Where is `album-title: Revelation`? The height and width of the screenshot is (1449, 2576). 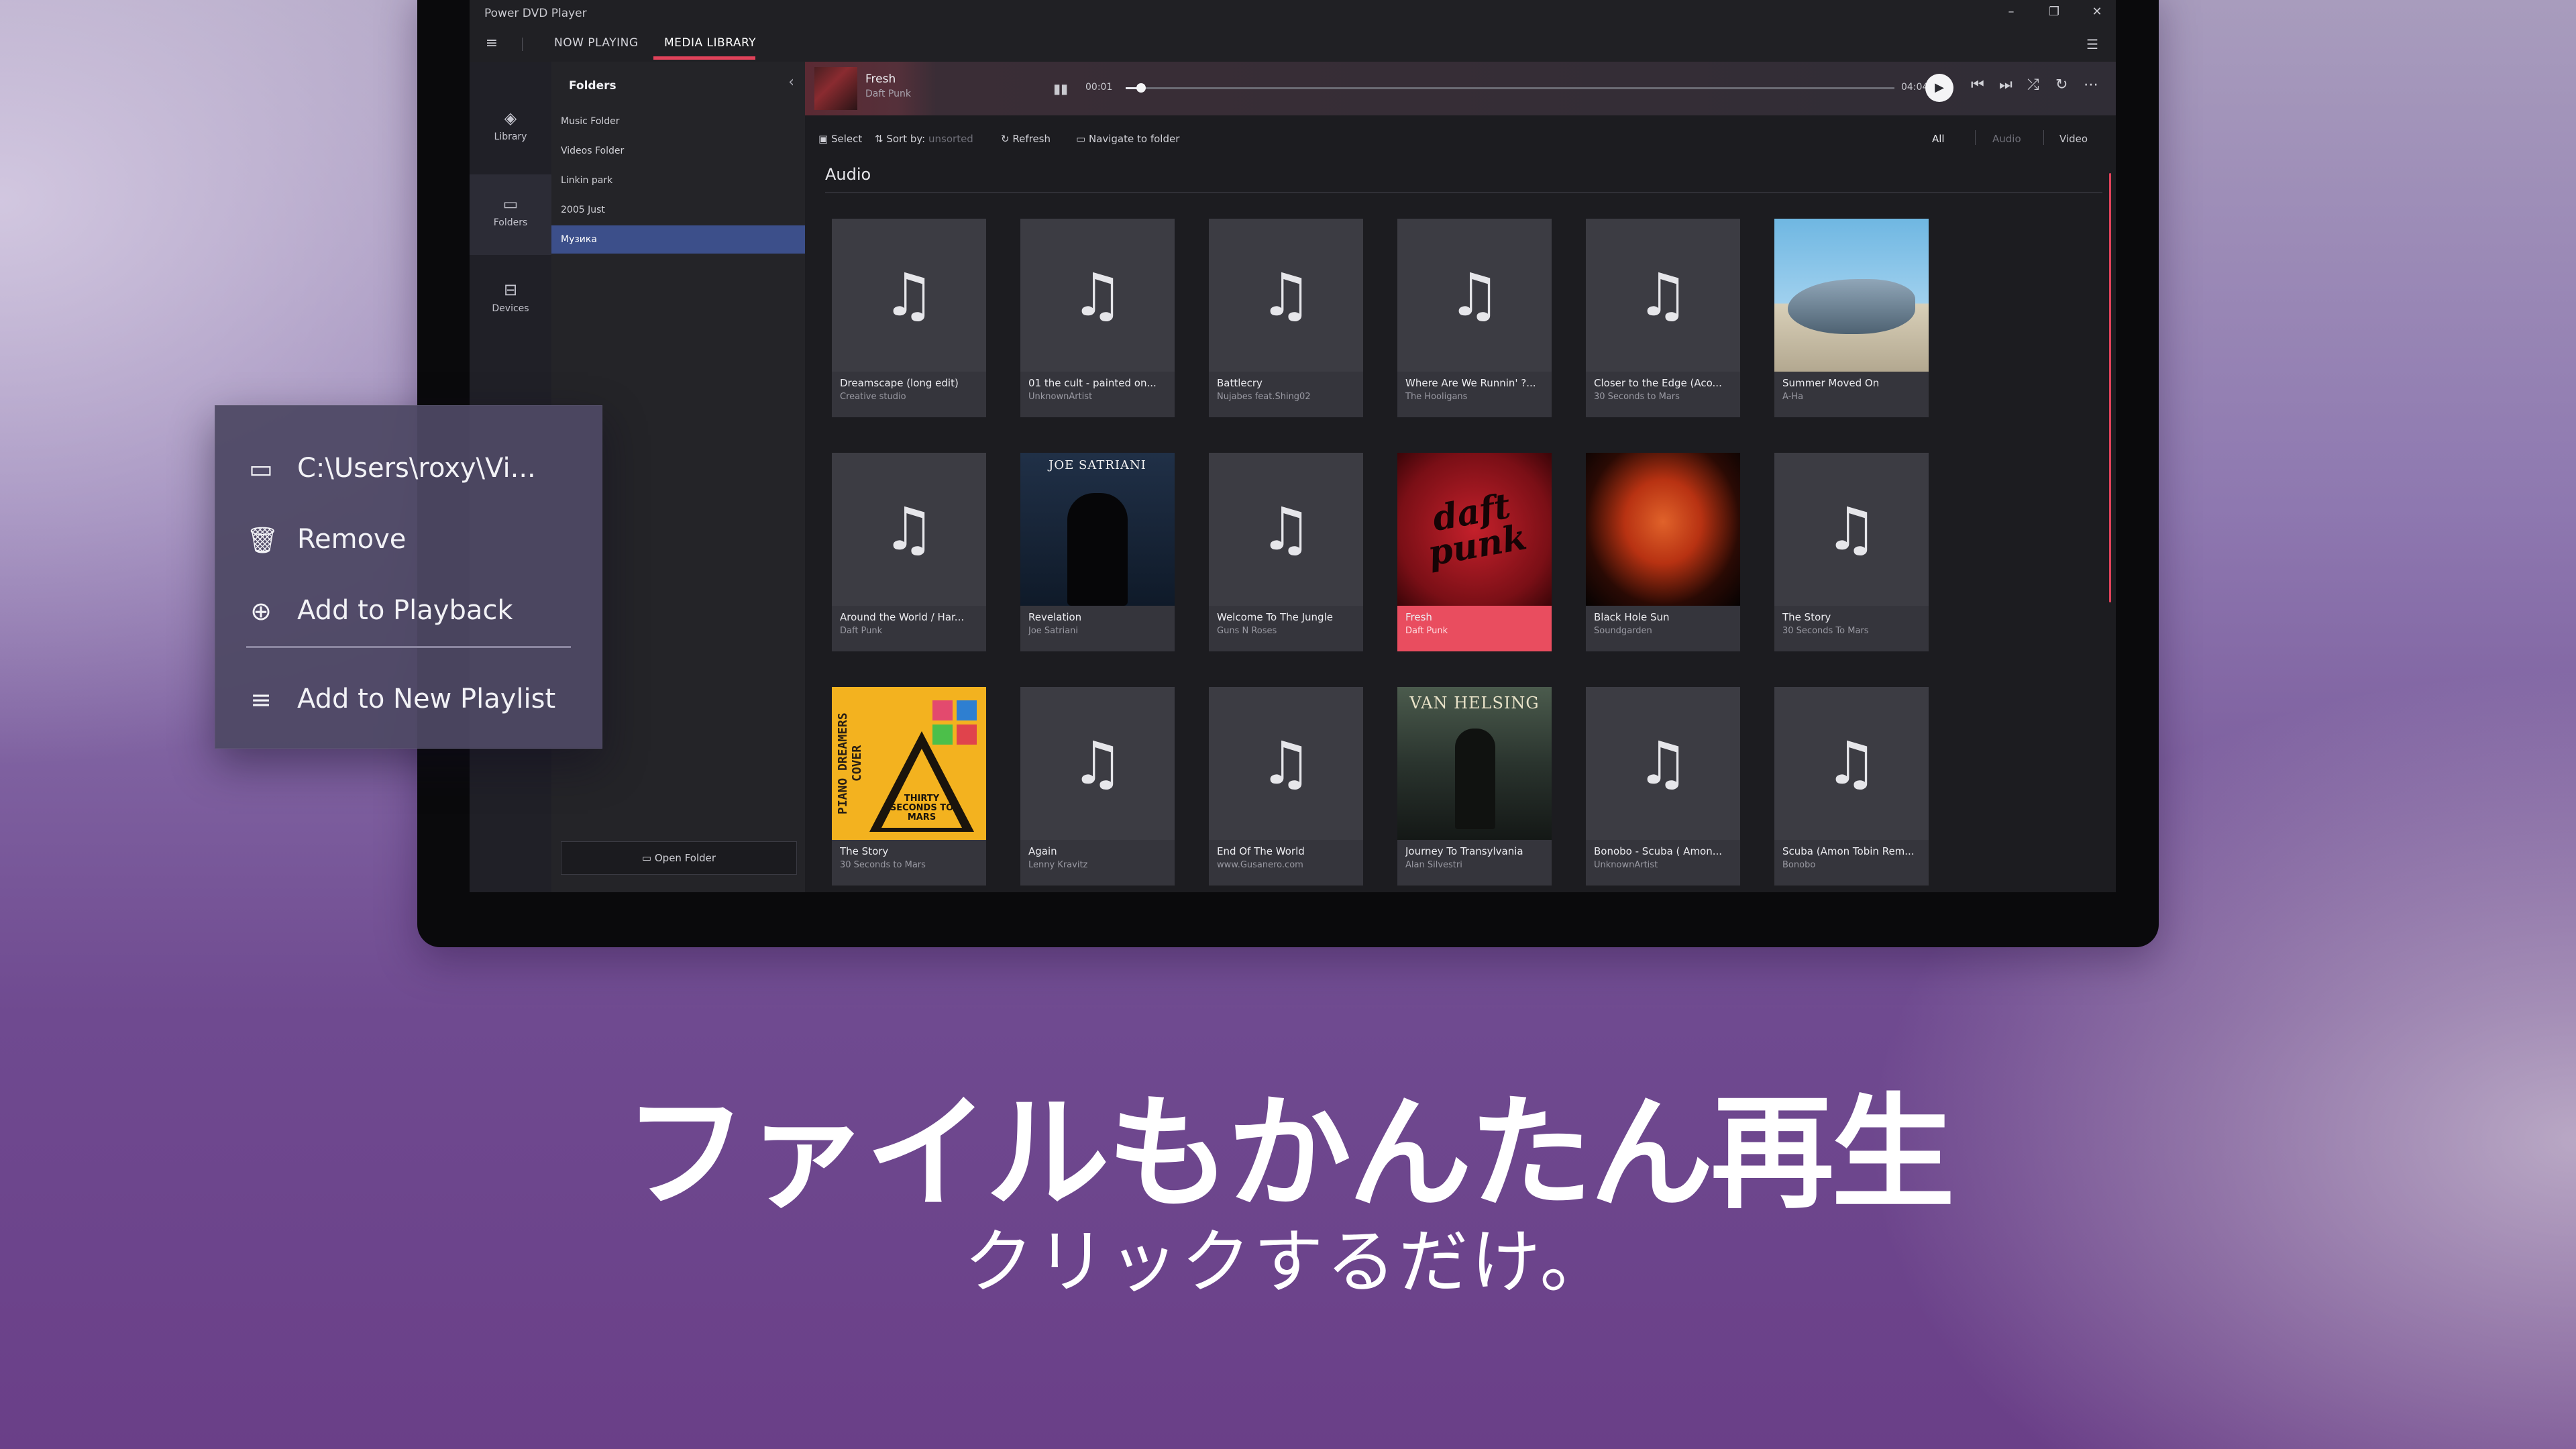 album-title: Revelation is located at coordinates (1055, 617).